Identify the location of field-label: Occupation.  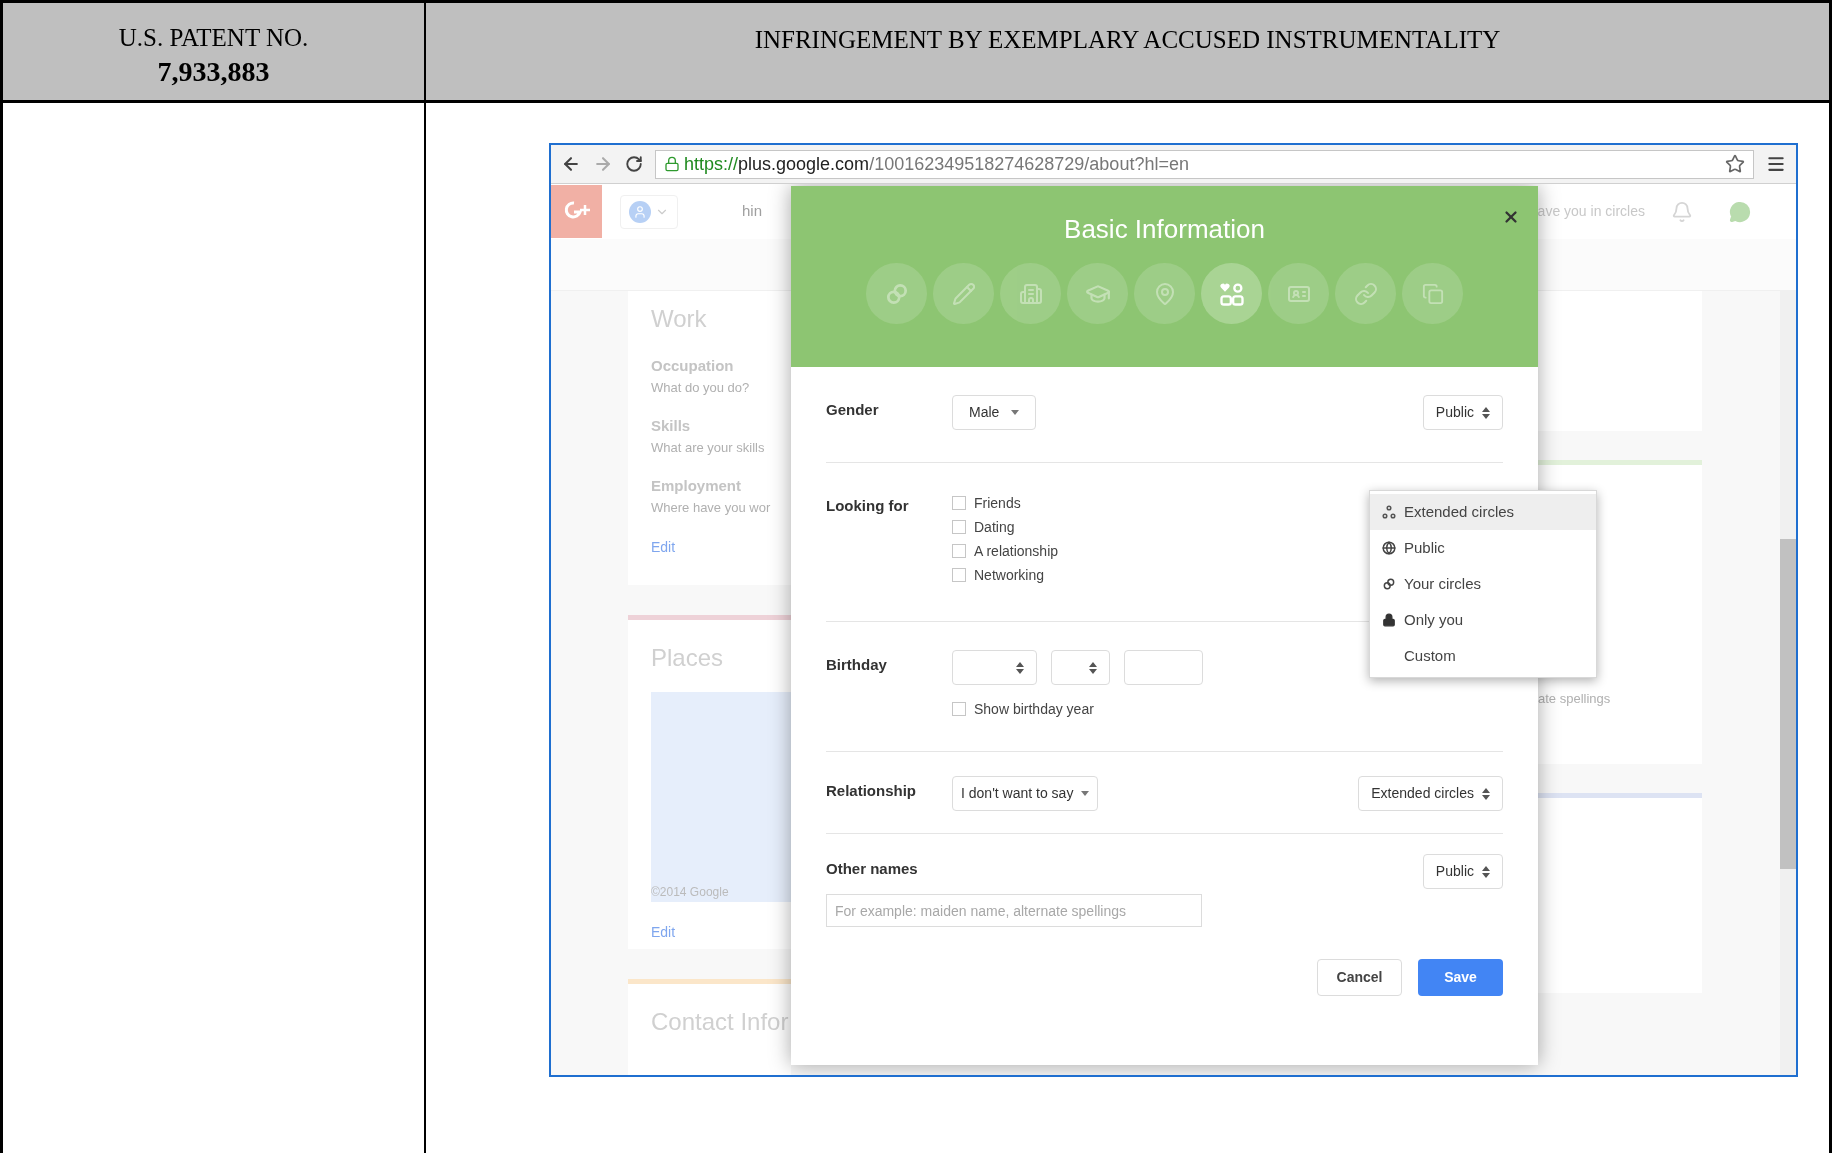
(693, 366).